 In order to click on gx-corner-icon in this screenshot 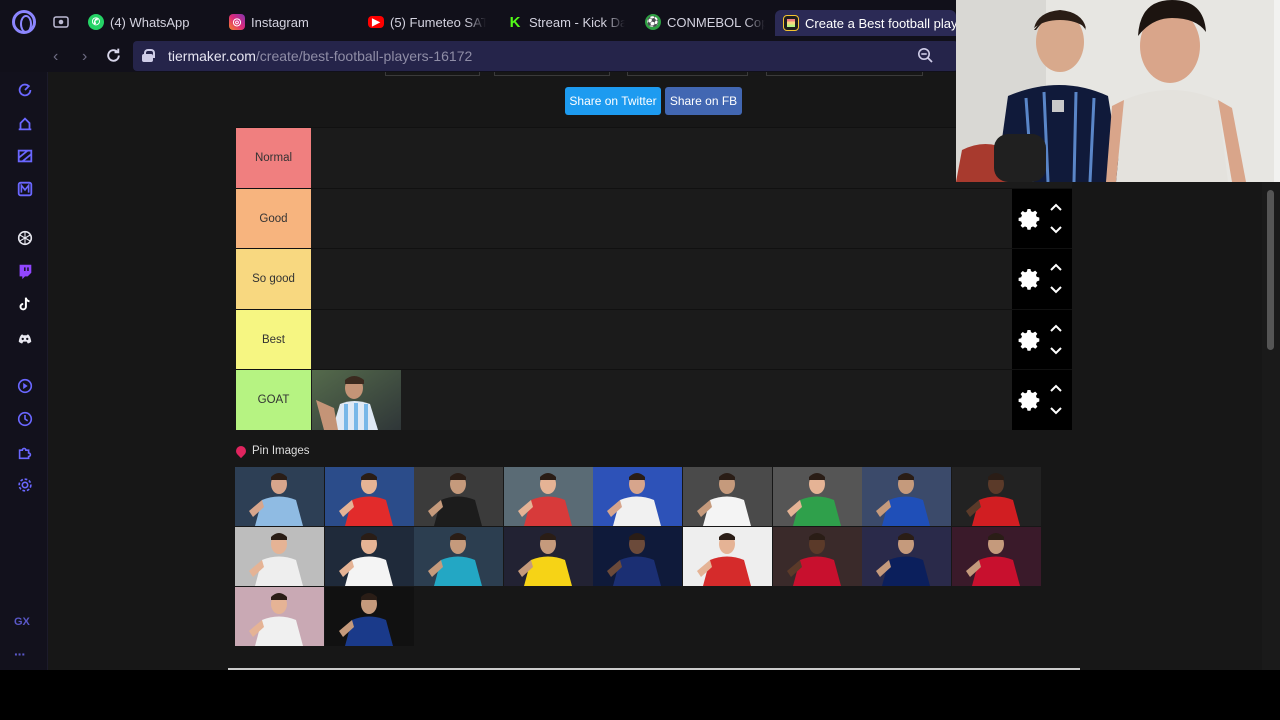, I will do `click(25, 124)`.